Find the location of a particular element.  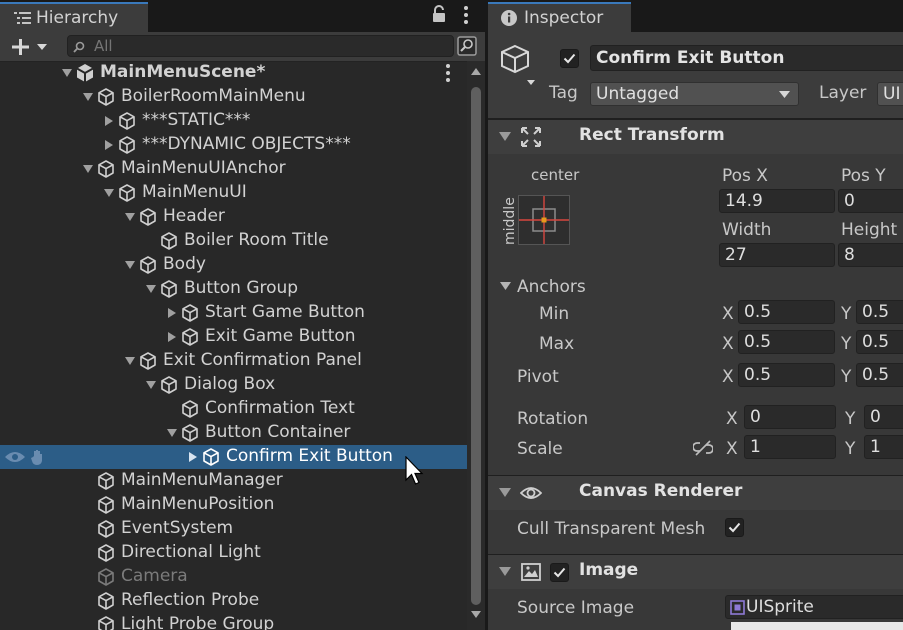

search-input is located at coordinates (264, 46).